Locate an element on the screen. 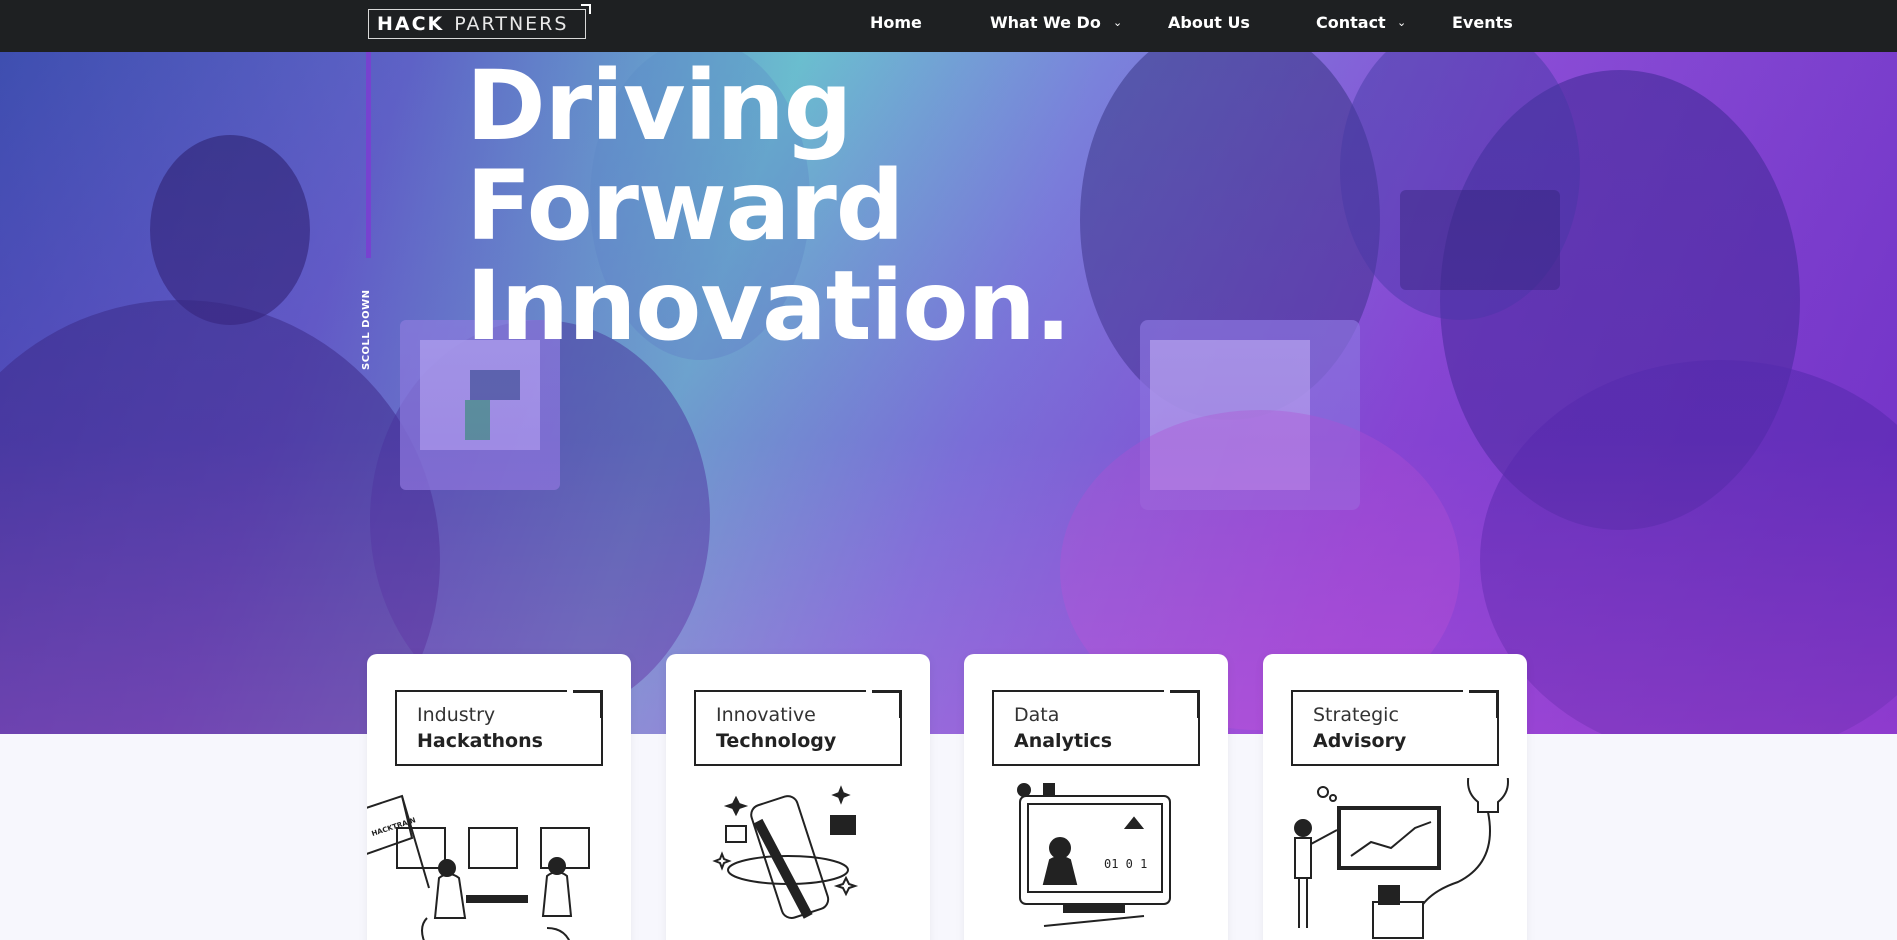 The image size is (1897, 940). headline-line-2: Forward is located at coordinates (685, 206).